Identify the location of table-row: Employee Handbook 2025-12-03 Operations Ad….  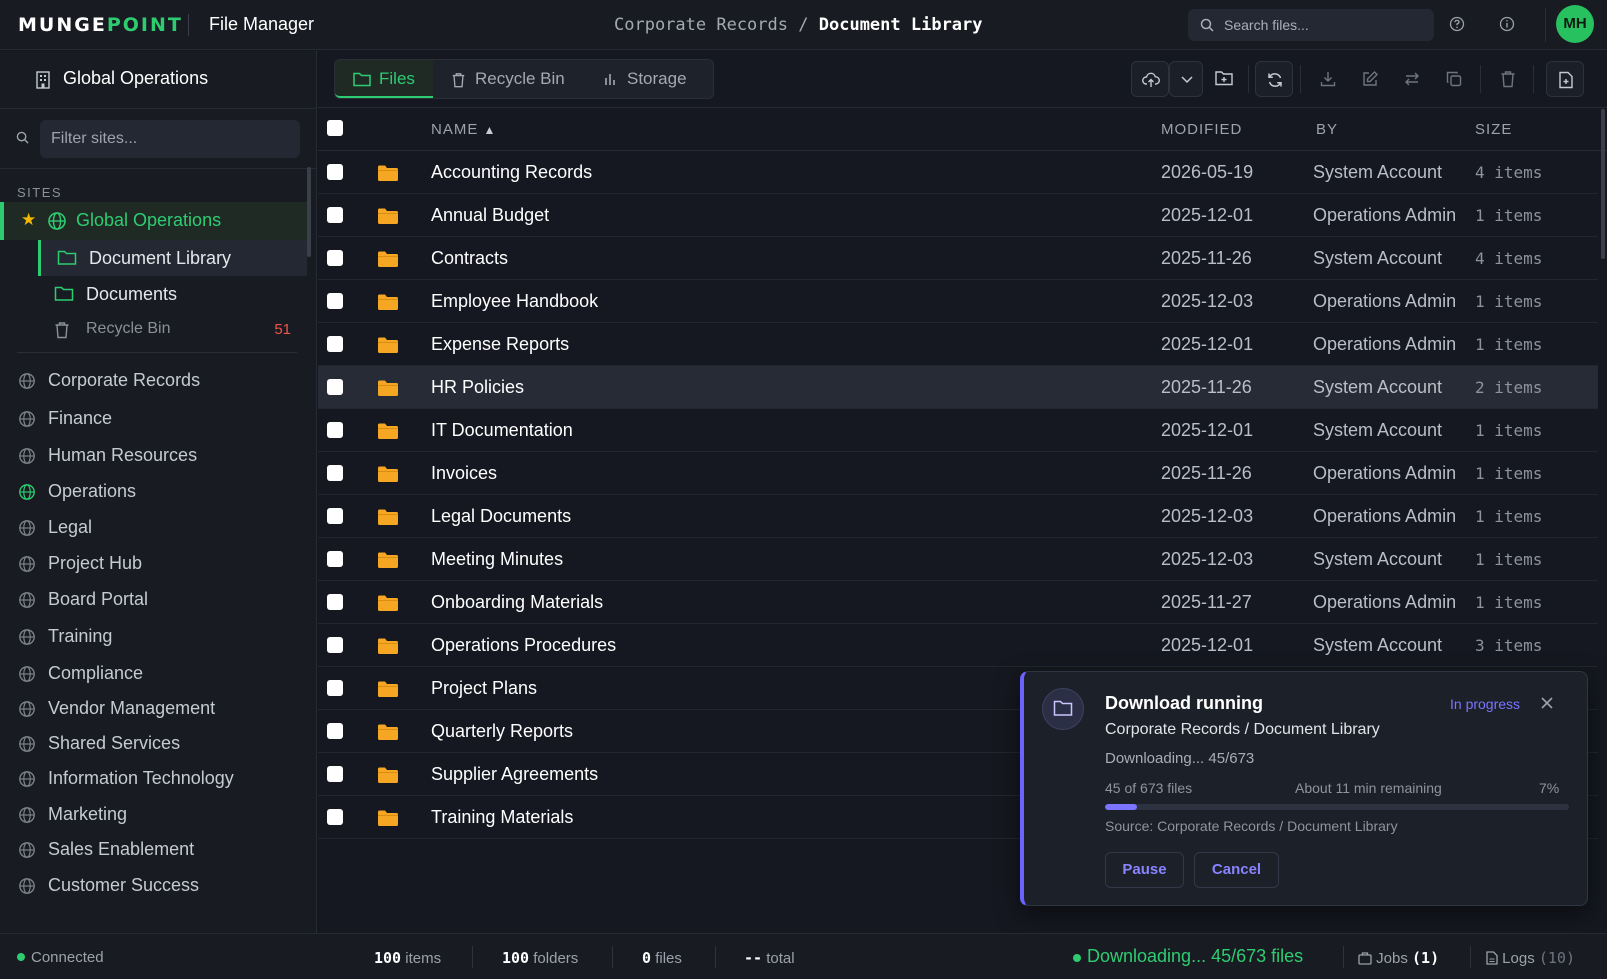
(958, 301).